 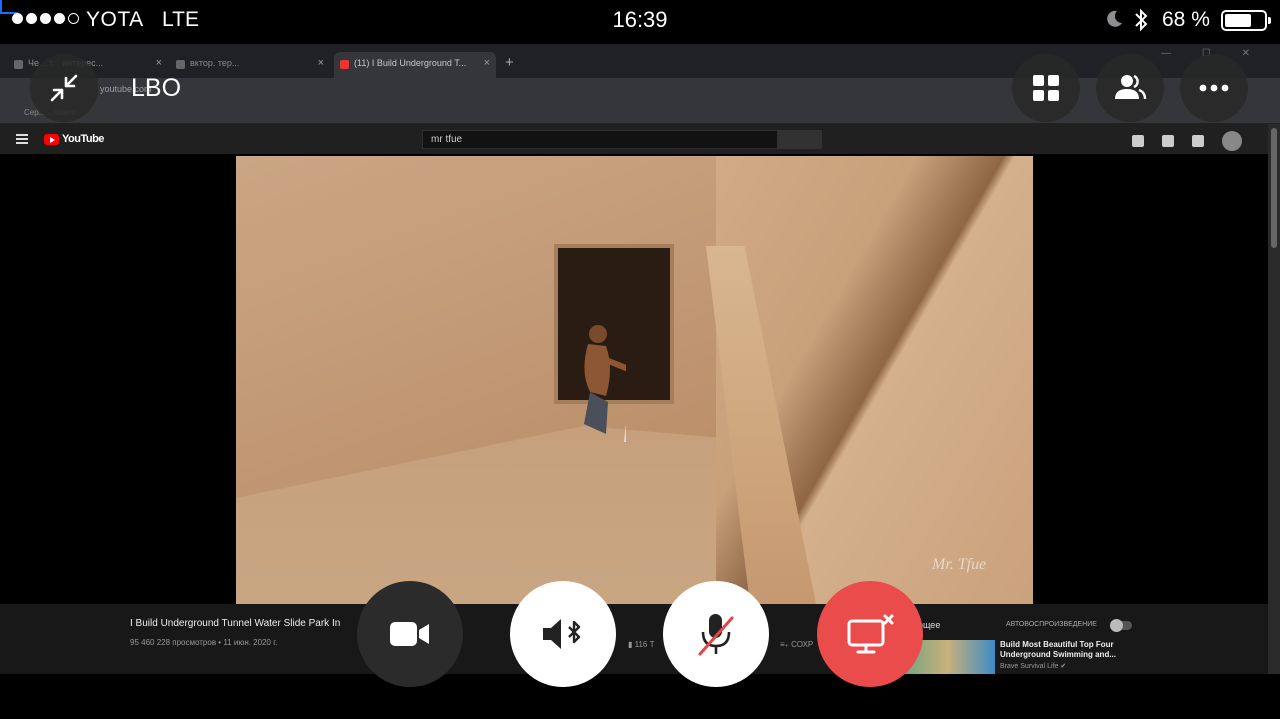 I want to click on video-camera-icon, so click(x=409, y=634).